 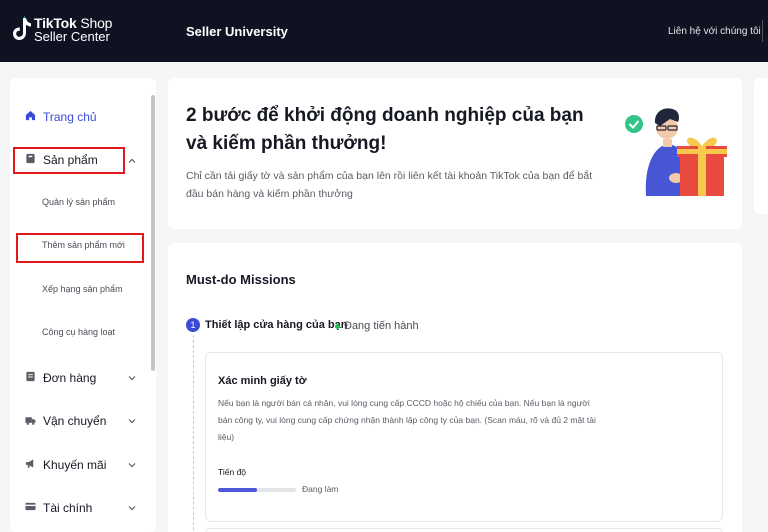 I want to click on status-dot-icon, so click(x=337, y=326).